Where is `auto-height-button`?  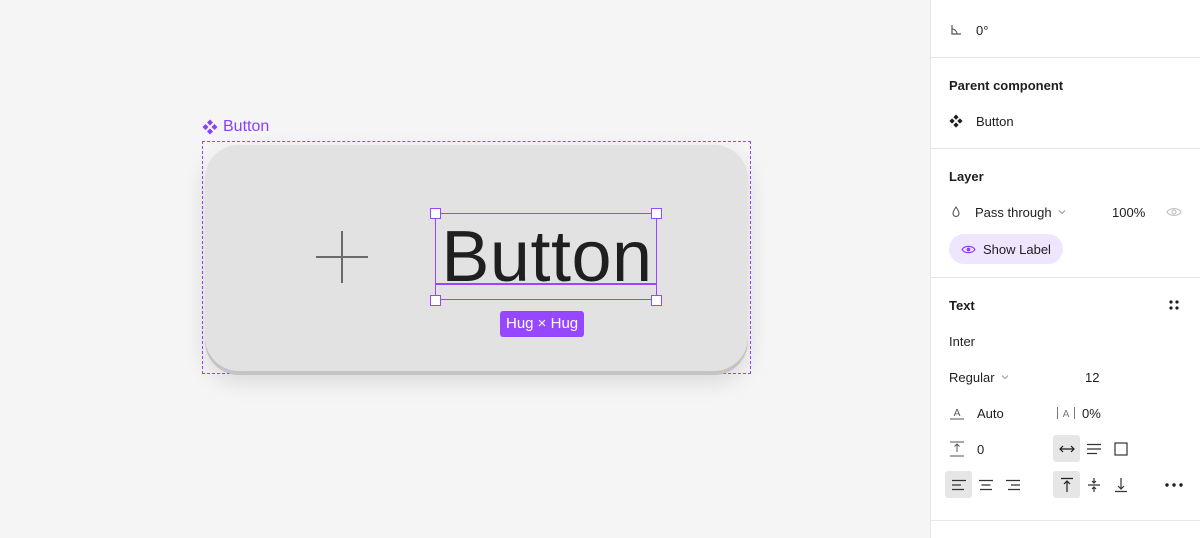 auto-height-button is located at coordinates (1093, 448).